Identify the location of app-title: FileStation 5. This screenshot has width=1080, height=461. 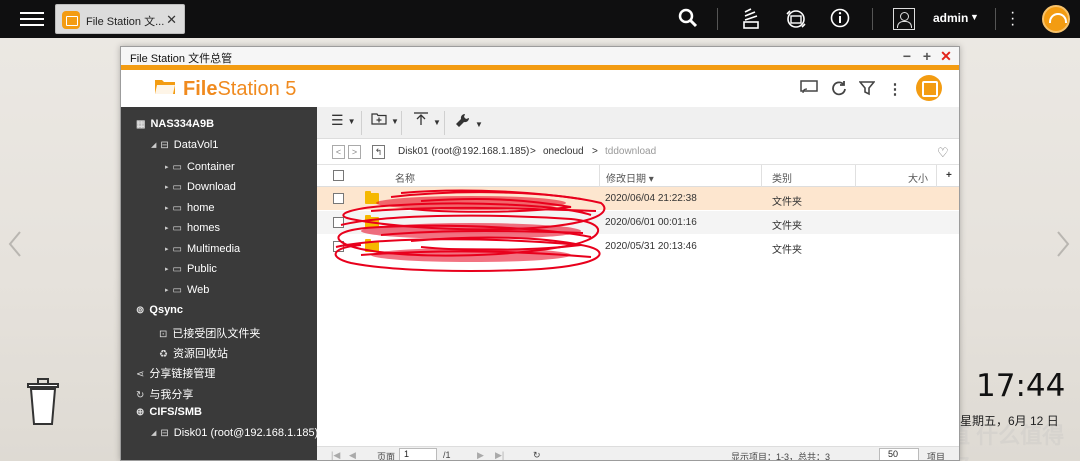
(240, 89).